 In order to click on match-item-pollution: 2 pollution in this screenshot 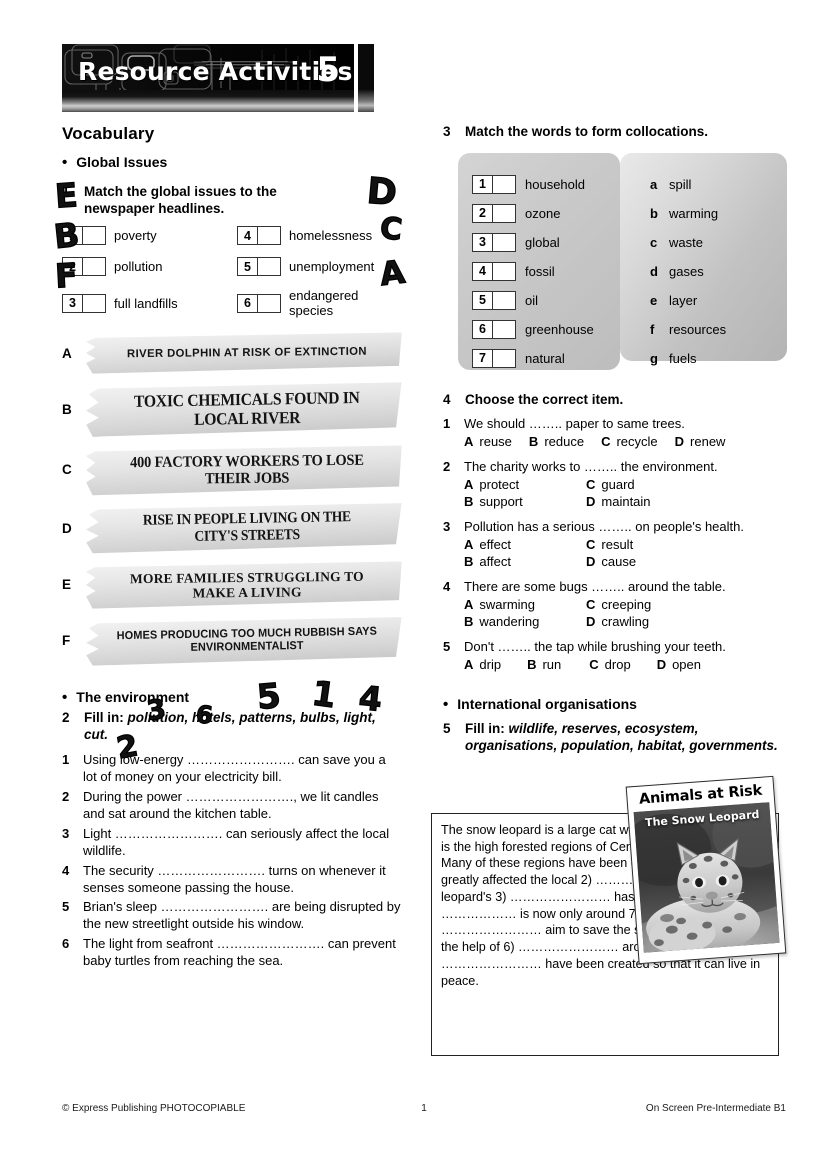, I will do `click(149, 267)`.